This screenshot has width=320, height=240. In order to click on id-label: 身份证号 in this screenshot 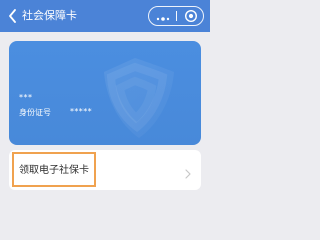, I will do `click(35, 112)`.